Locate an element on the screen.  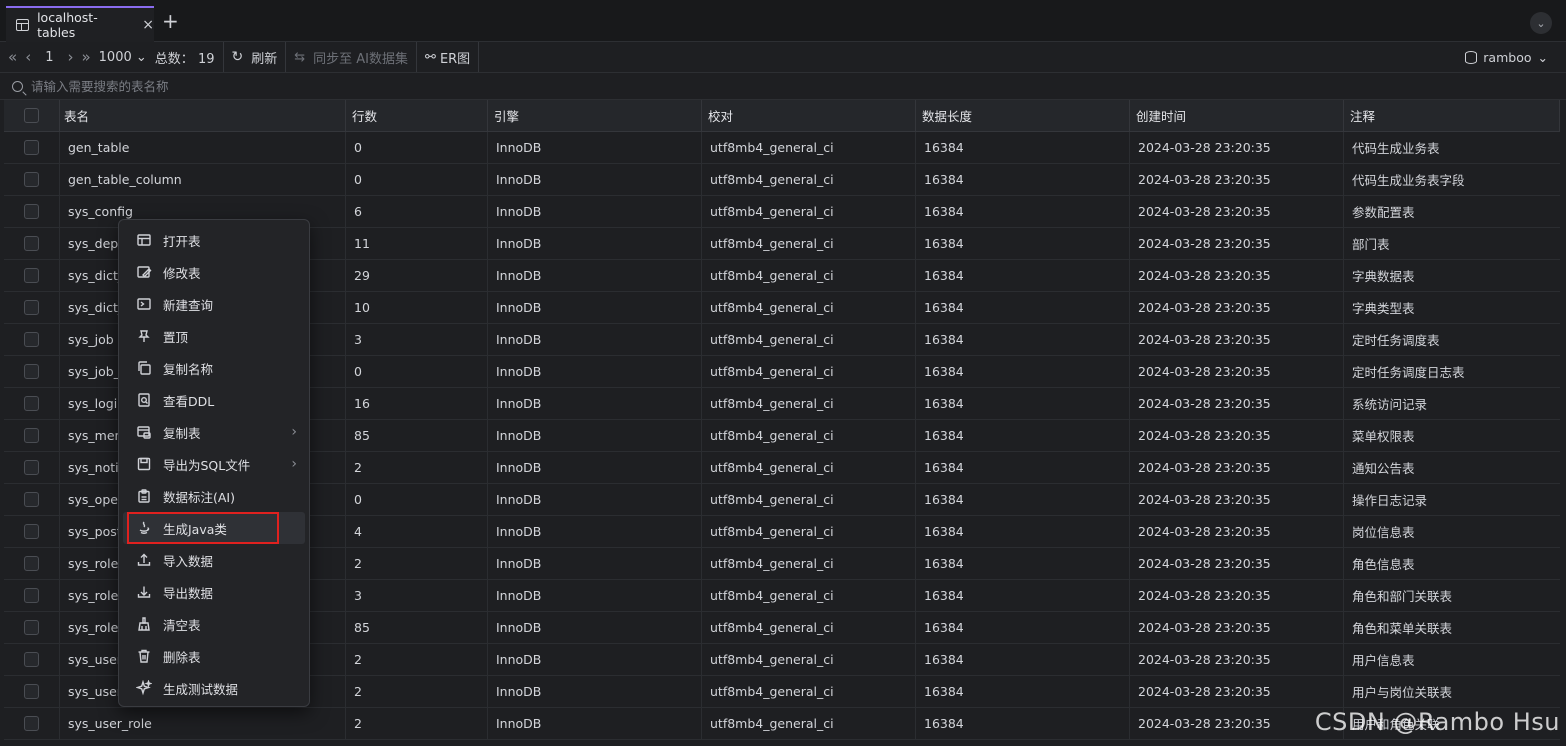
menu-item-trash: 删除表 is located at coordinates (214, 656).